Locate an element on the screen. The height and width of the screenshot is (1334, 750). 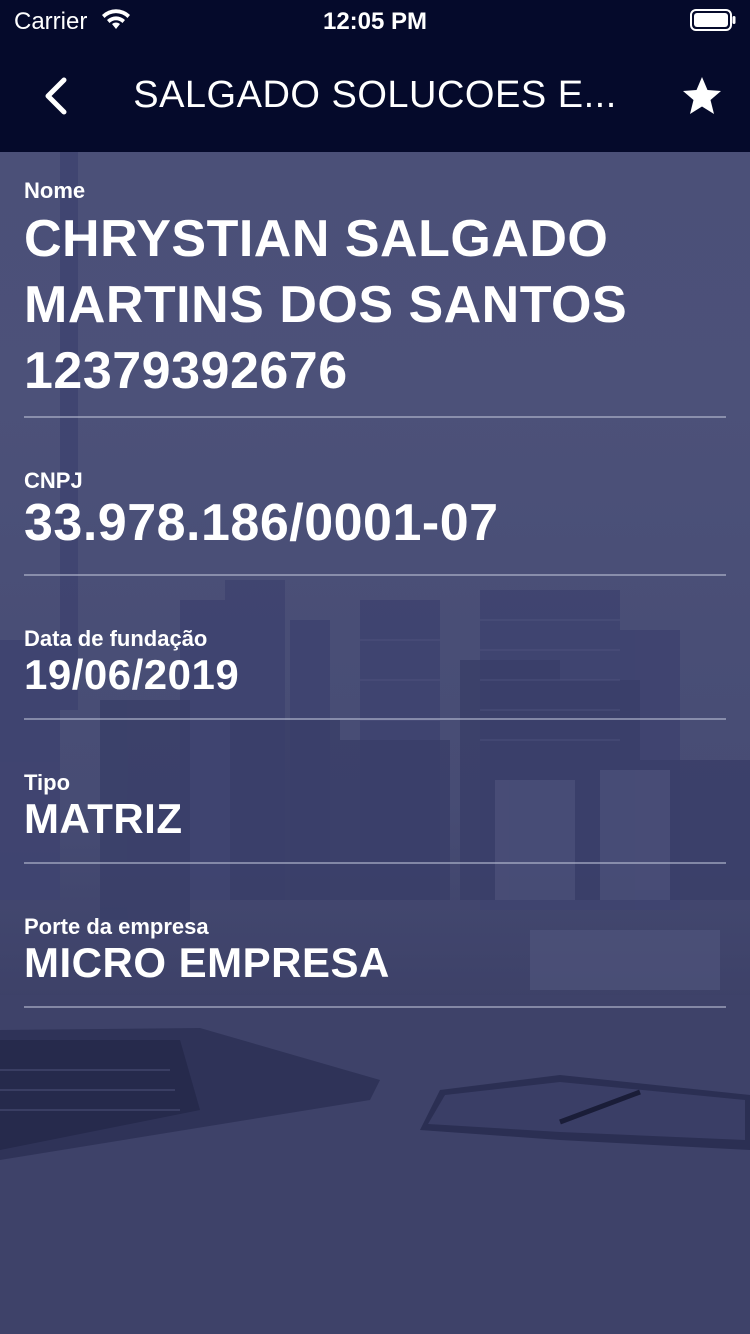
favorite-button is located at coordinates (702, 96).